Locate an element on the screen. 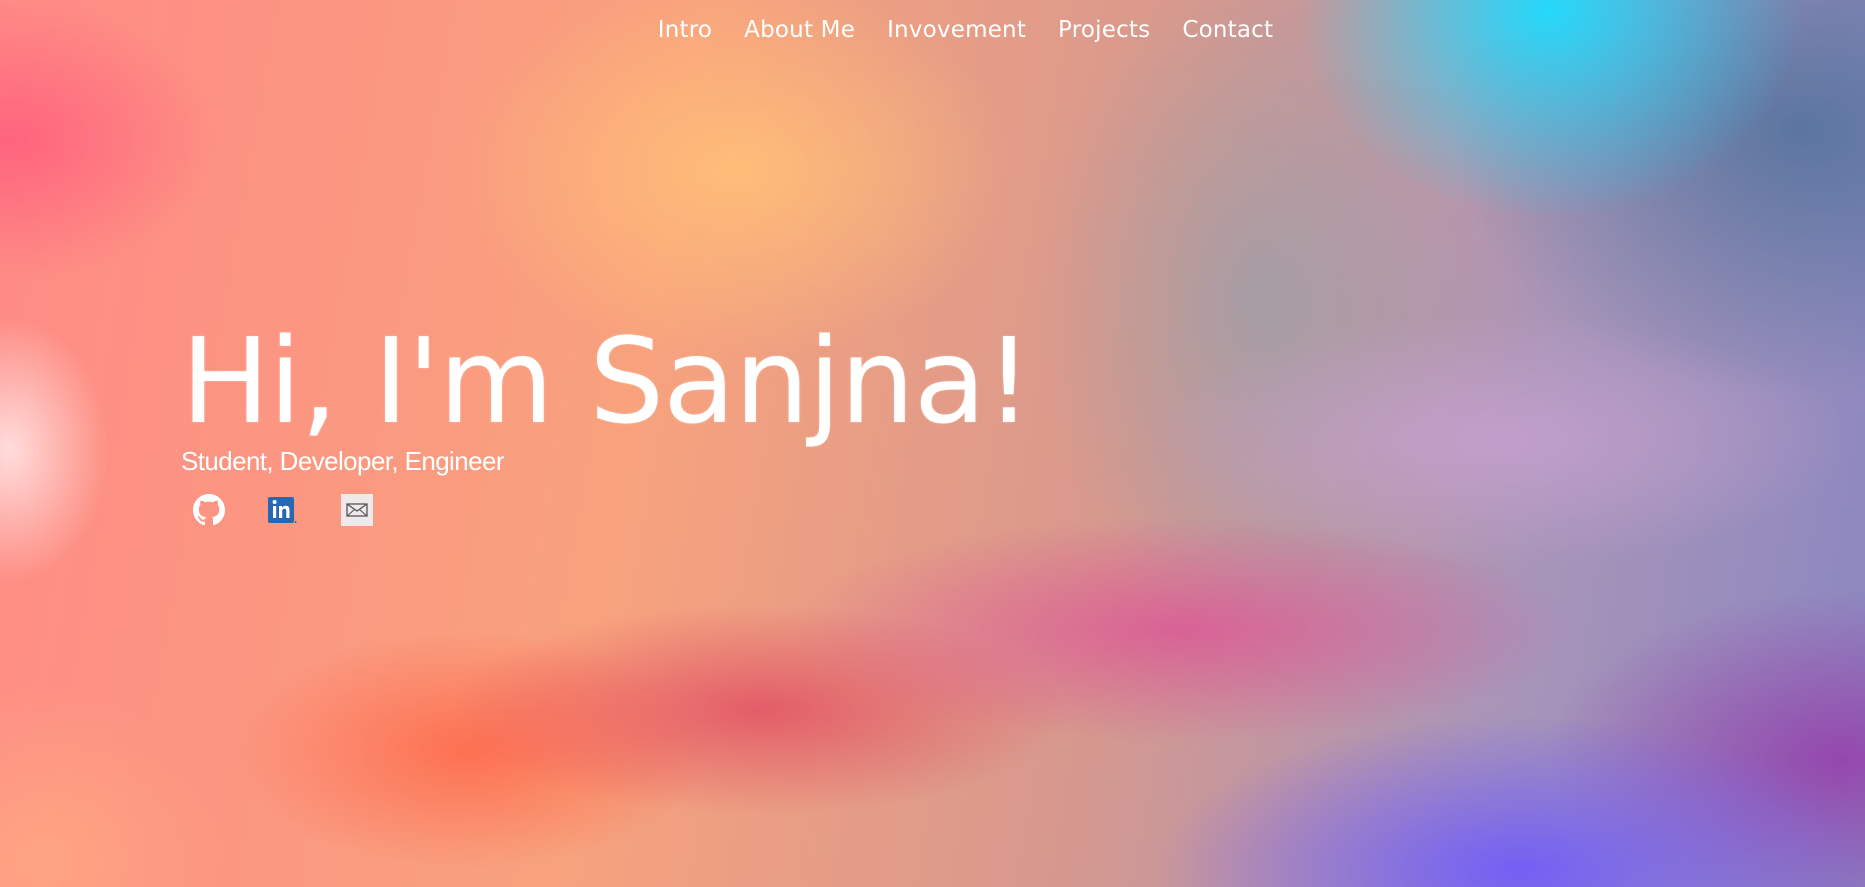 The image size is (1865, 887). github-link is located at coordinates (209, 510).